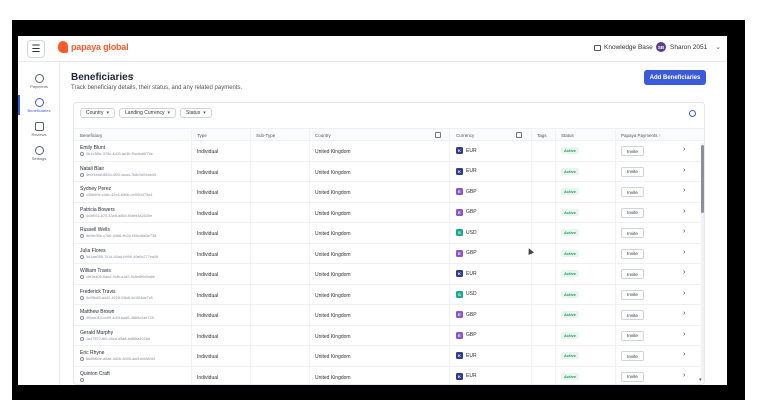 Image resolution: width=759 pixels, height=415 pixels. What do you see at coordinates (628, 47) in the screenshot?
I see `knowledge-base-label: Knowledge Base` at bounding box center [628, 47].